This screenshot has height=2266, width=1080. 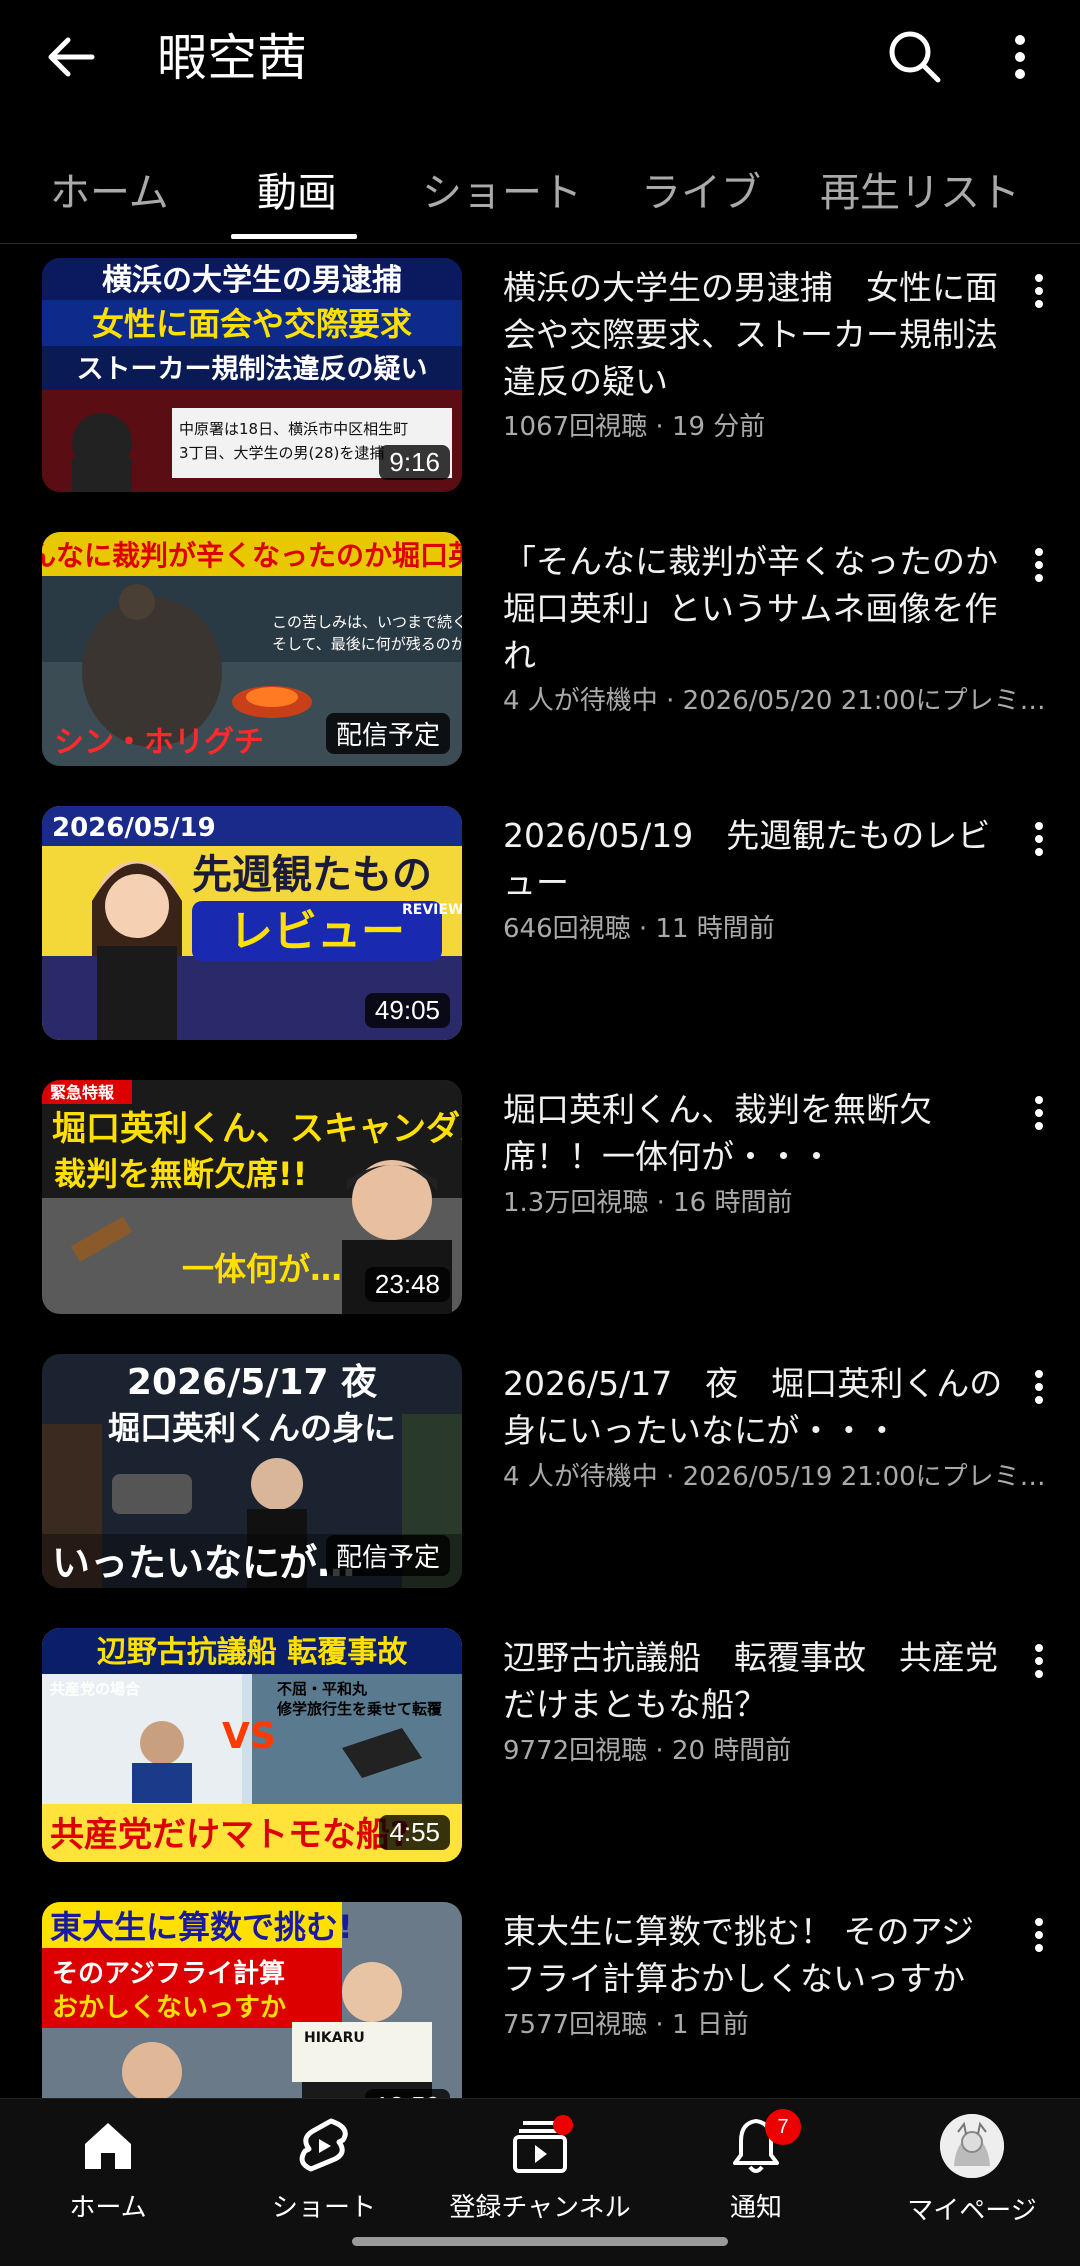 What do you see at coordinates (753, 1681) in the screenshot?
I see `video-title: 辺野古抗議船 転覆事故 共産党だけまともな船？` at bounding box center [753, 1681].